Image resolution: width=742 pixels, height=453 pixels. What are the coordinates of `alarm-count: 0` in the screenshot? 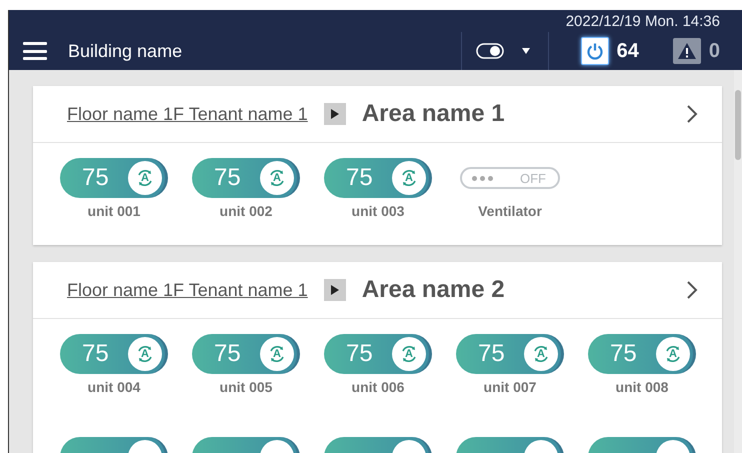 It's located at (714, 51).